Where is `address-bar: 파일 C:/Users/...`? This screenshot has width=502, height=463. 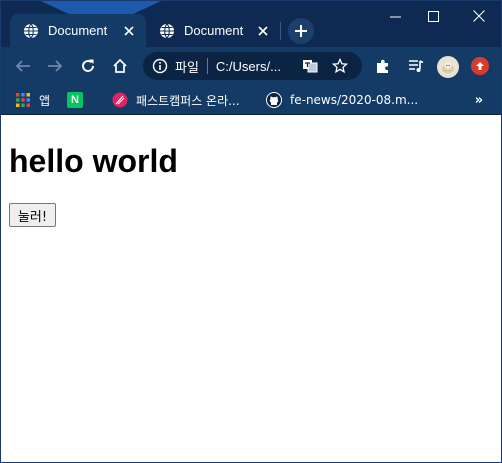 address-bar: 파일 C:/Users/... is located at coordinates (252, 66).